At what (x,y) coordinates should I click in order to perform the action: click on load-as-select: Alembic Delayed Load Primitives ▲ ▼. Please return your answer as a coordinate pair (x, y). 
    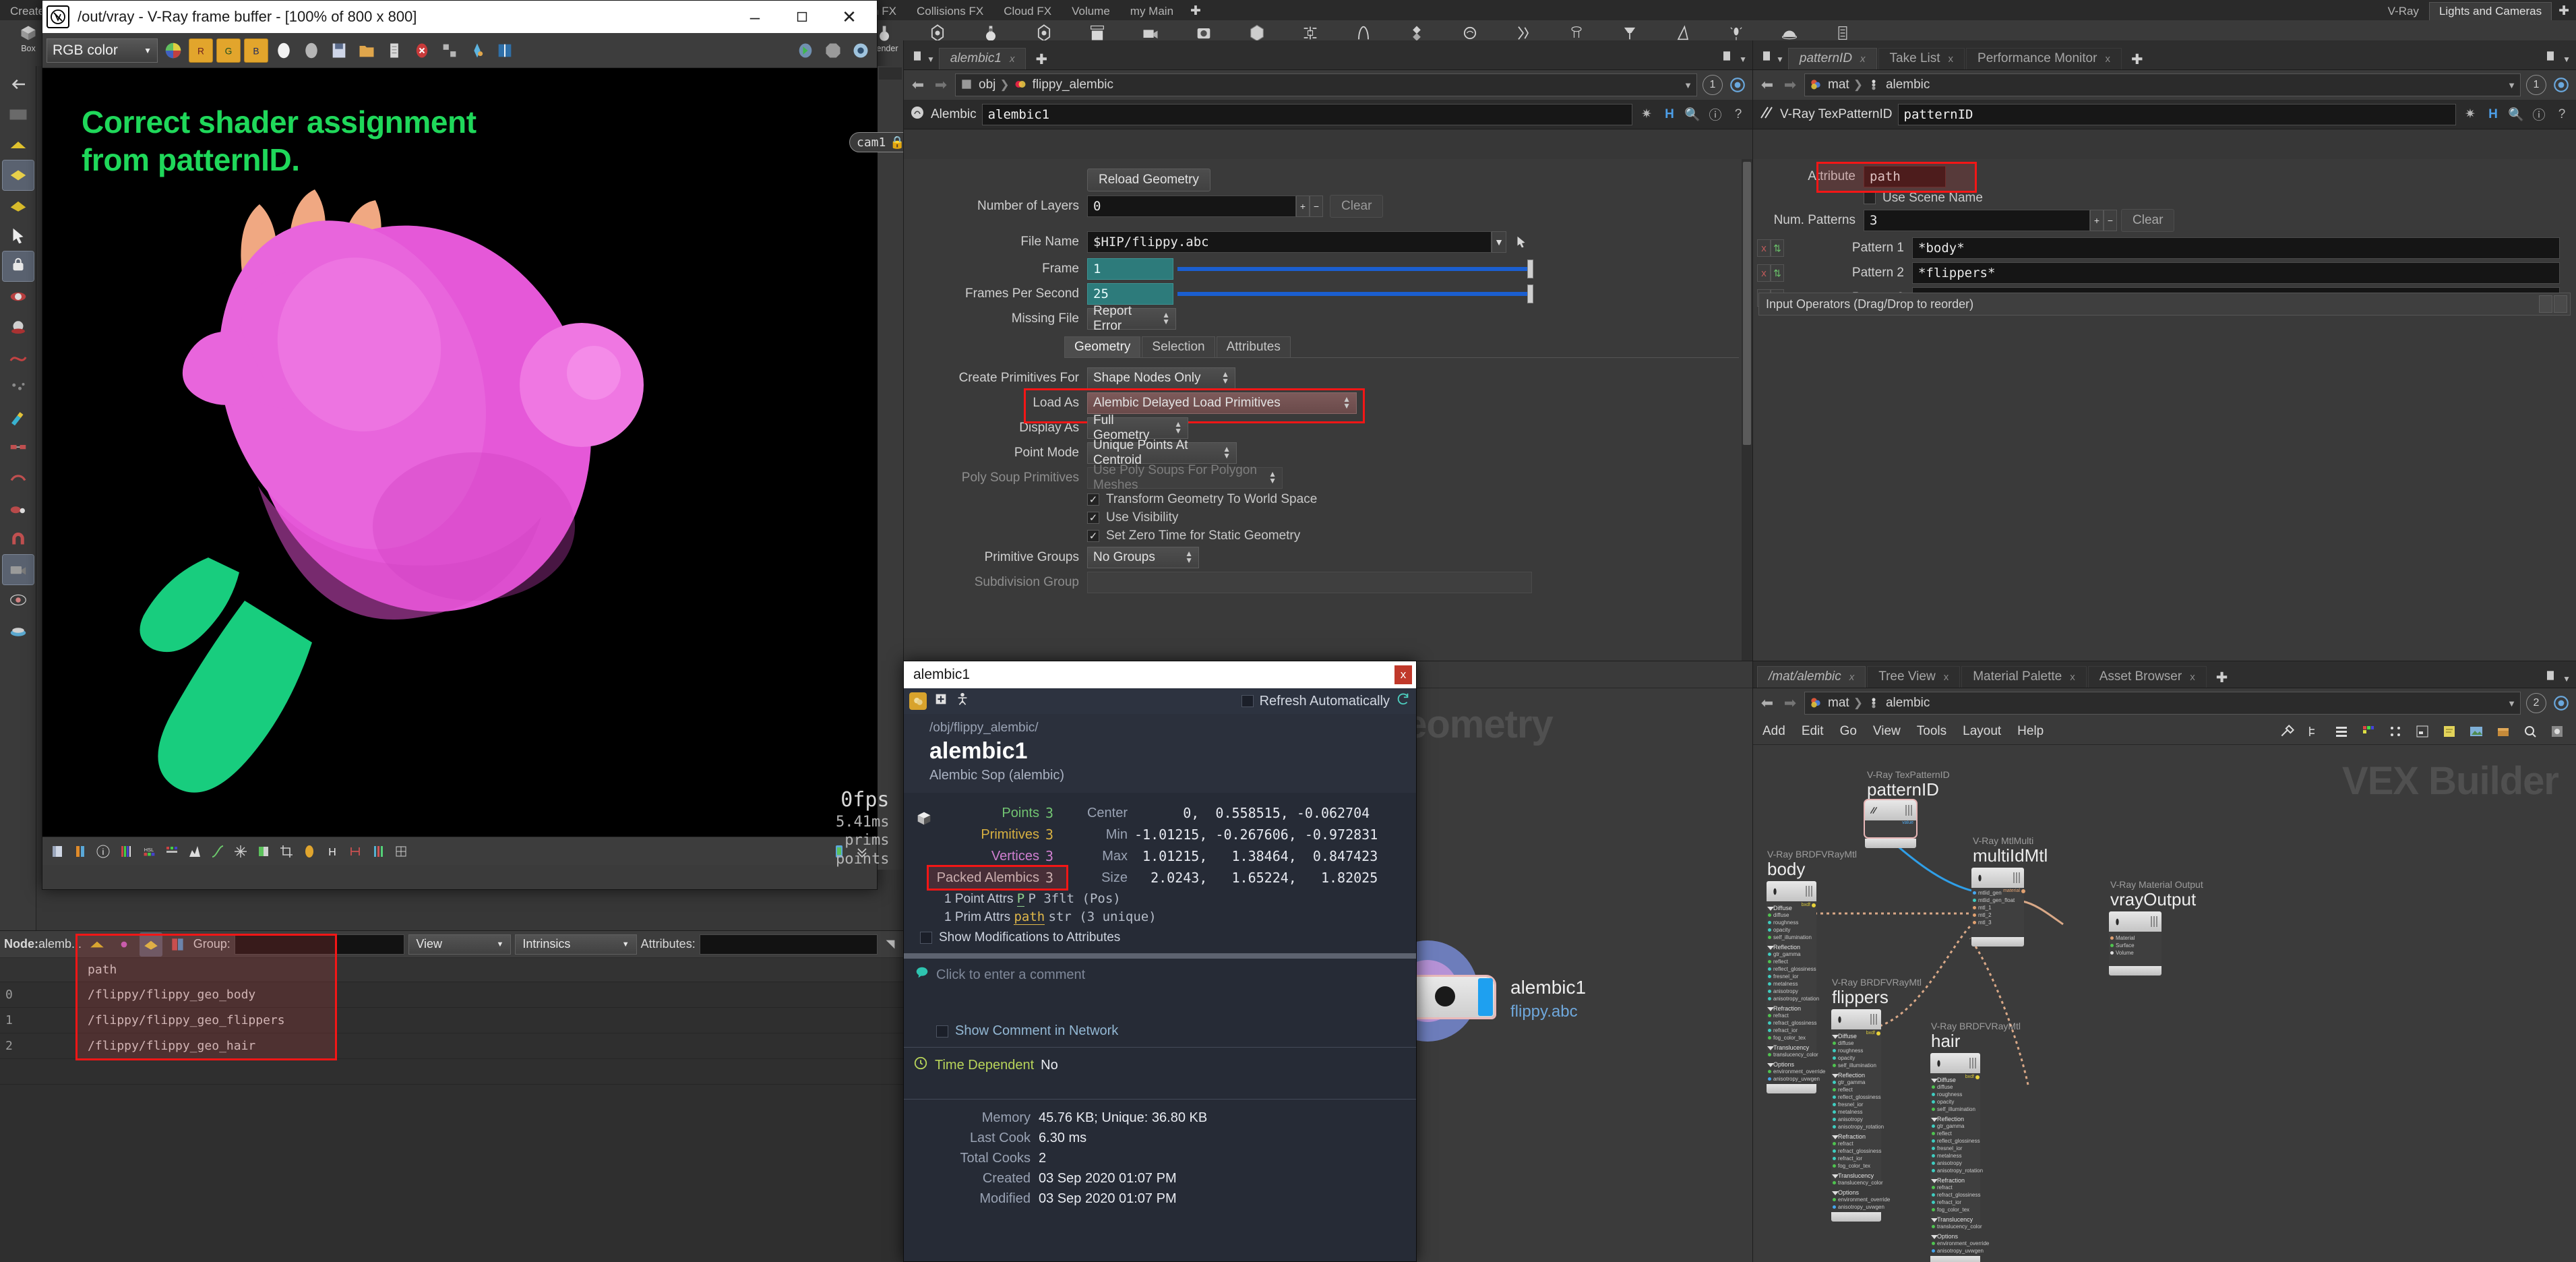
    Looking at the image, I should click on (1222, 403).